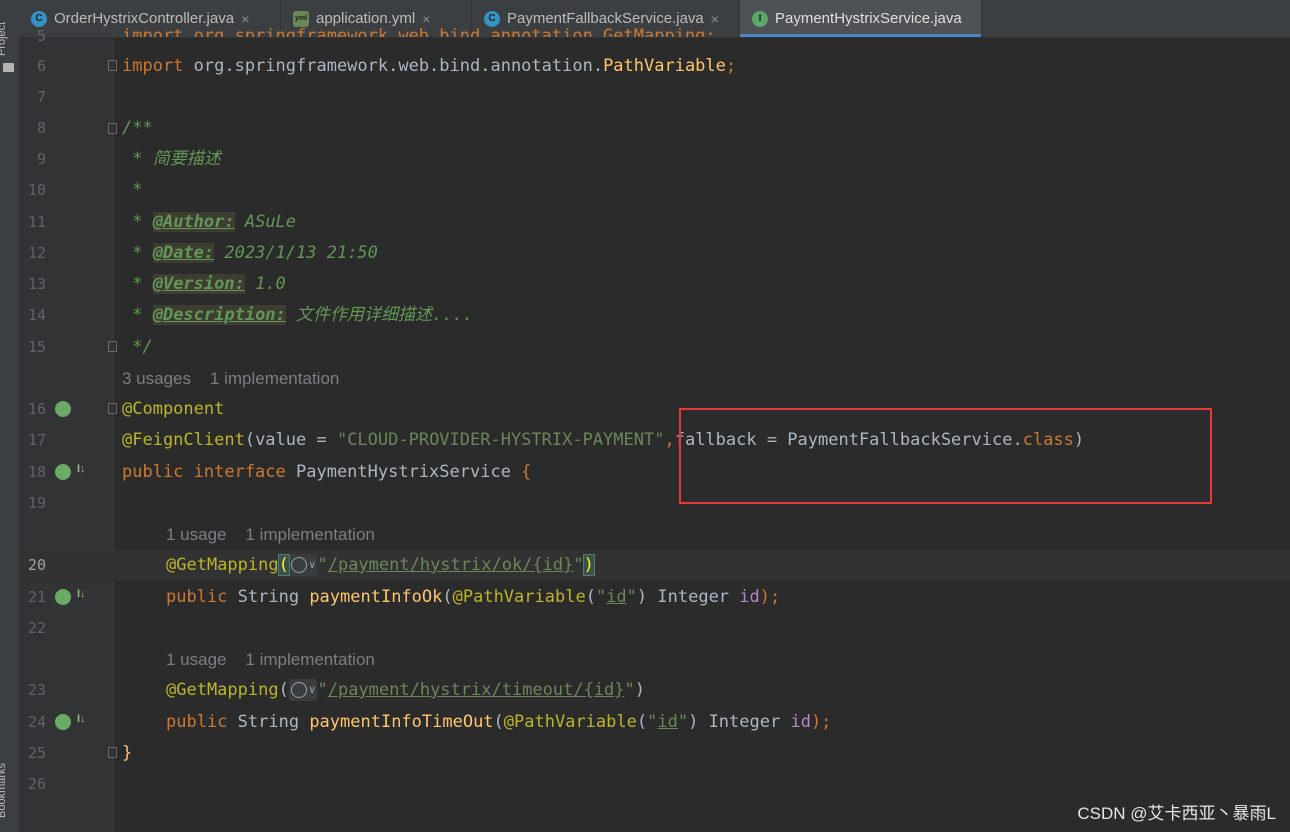 This screenshot has width=1290, height=832. What do you see at coordinates (1176, 813) in the screenshot?
I see `watermark: CSDN @艾卡西亚丶暴雨L` at bounding box center [1176, 813].